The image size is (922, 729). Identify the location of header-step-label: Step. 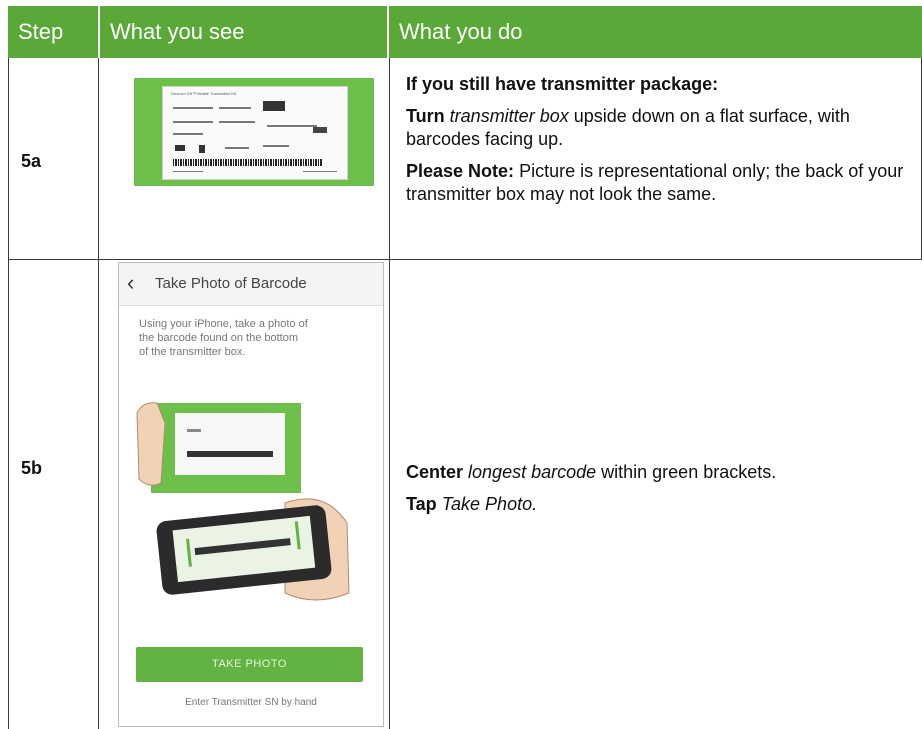
(41, 31).